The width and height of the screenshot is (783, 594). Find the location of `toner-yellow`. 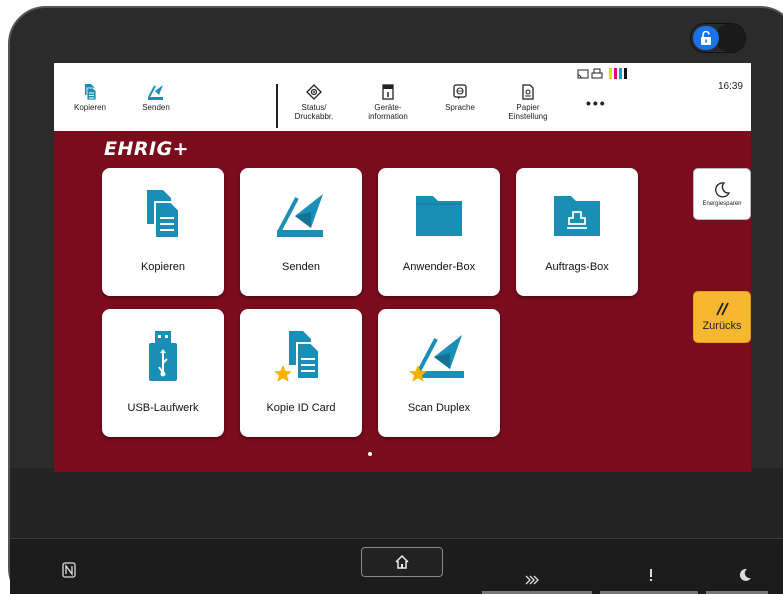

toner-yellow is located at coordinates (610, 73).